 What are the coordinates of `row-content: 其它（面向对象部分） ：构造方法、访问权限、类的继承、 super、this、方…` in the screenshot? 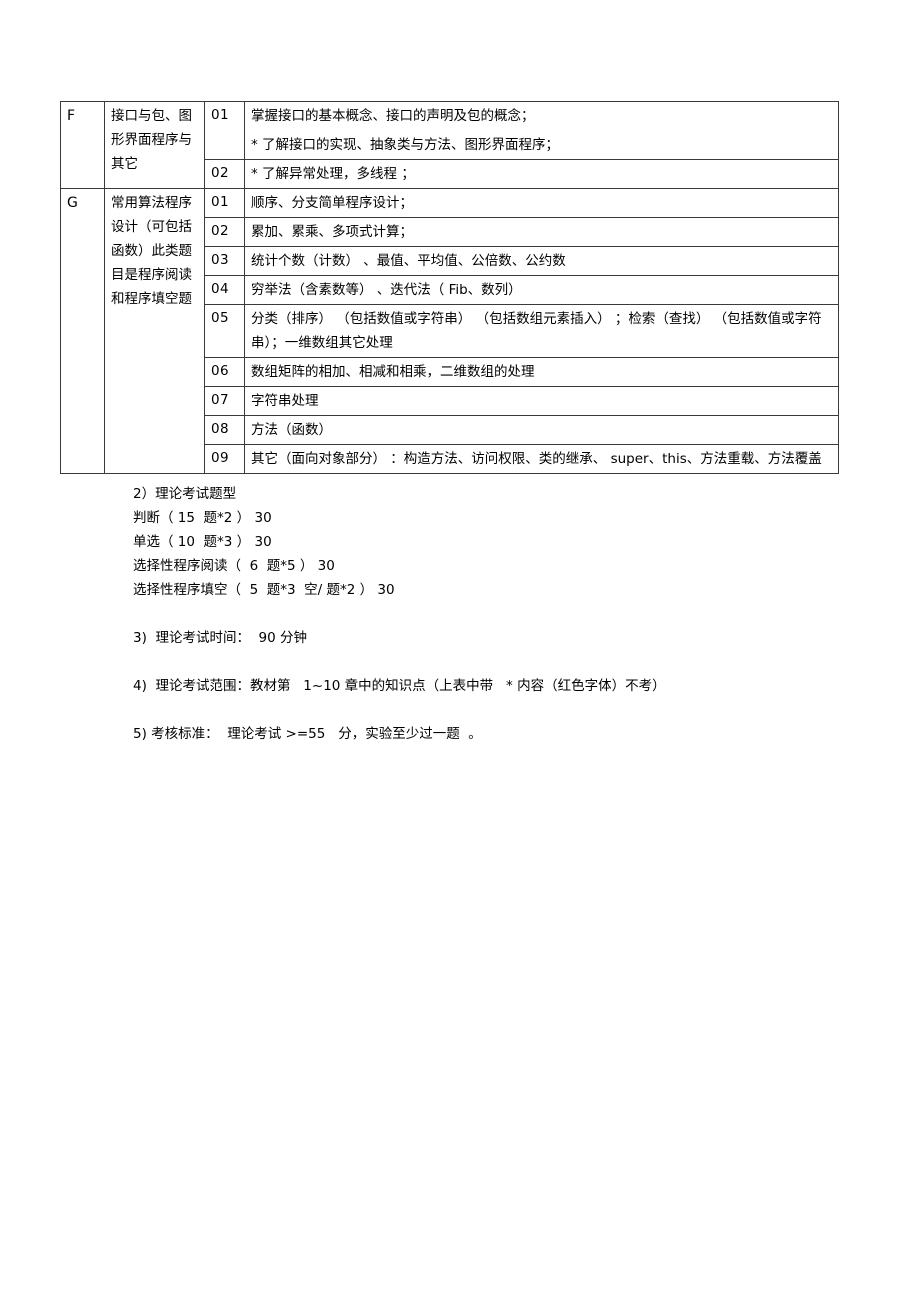 It's located at (541, 459).